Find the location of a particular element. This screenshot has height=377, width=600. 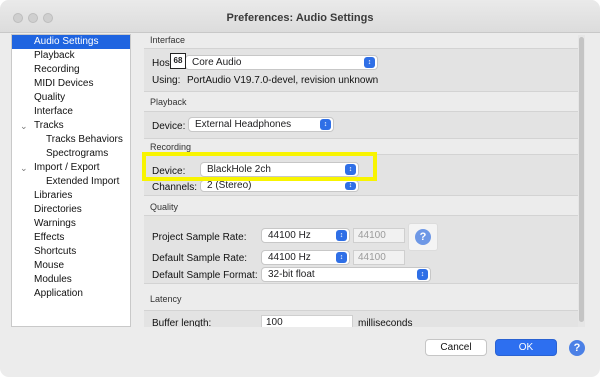

sidebar-item-label: Quality is located at coordinates (50, 97).